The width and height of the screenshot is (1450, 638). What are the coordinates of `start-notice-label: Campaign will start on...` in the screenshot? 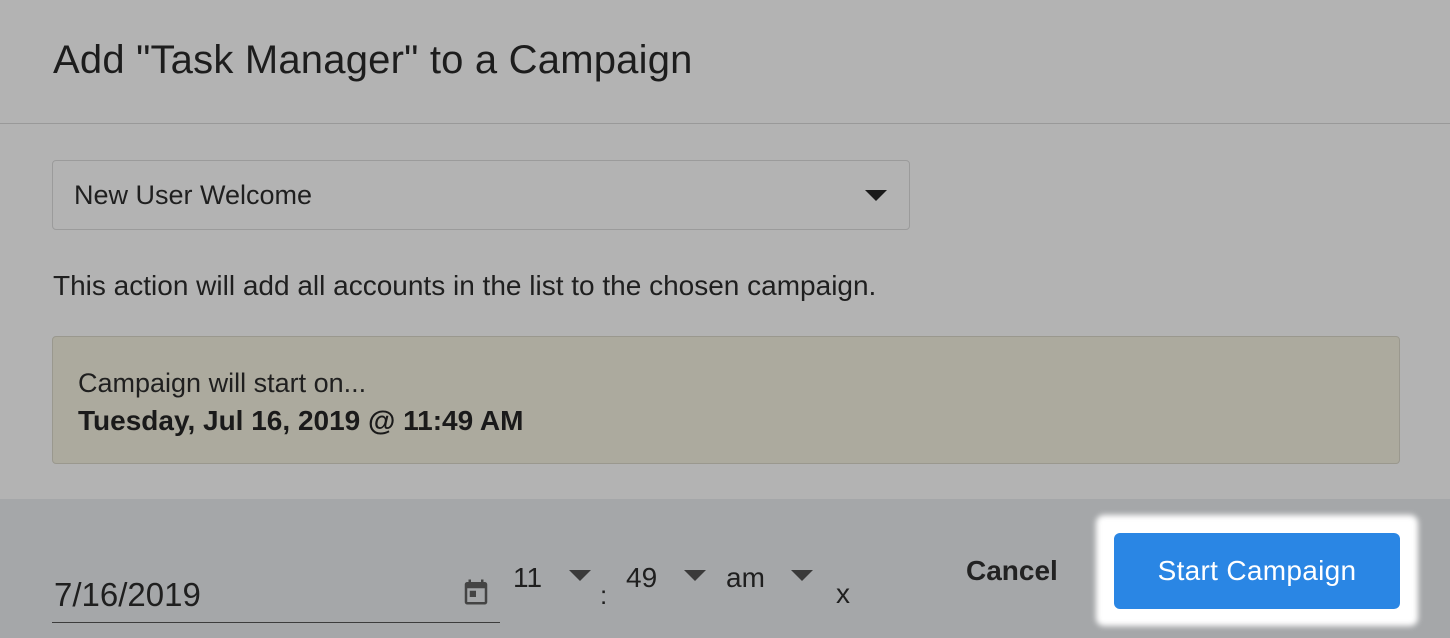 It's located at (222, 383).